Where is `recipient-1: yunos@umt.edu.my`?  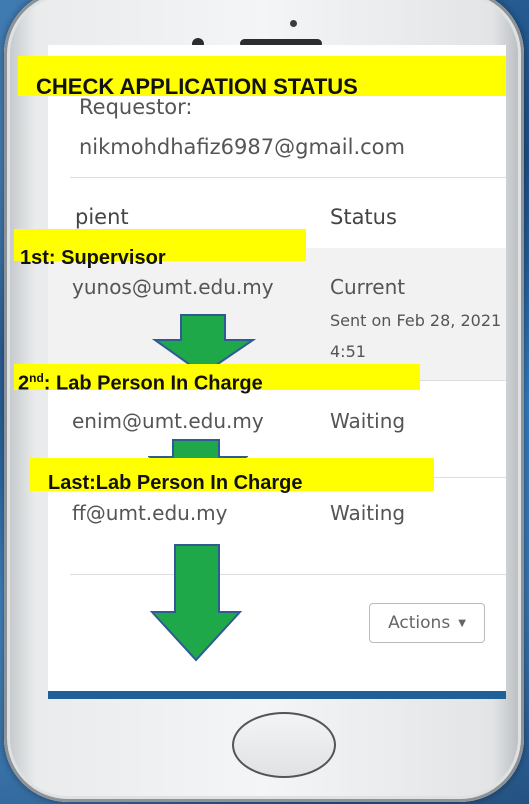 recipient-1: yunos@umt.edu.my is located at coordinates (173, 287).